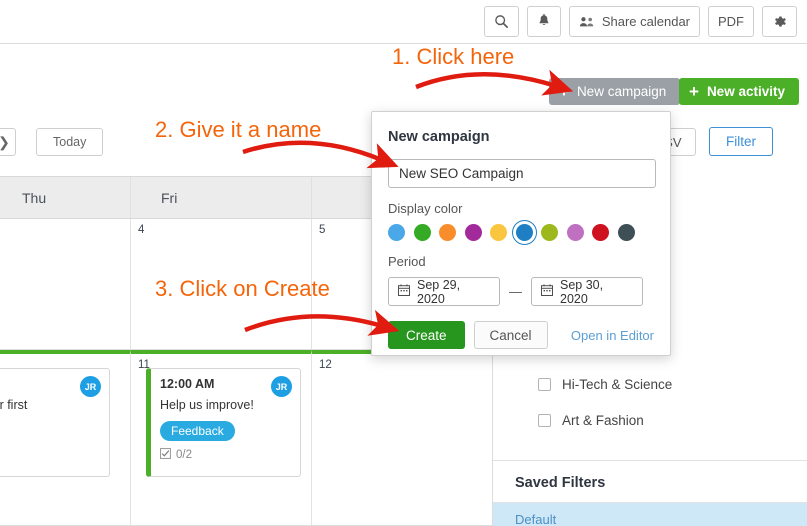 This screenshot has width=807, height=526. What do you see at coordinates (439, 137) in the screenshot?
I see `popup-title: New campaign` at bounding box center [439, 137].